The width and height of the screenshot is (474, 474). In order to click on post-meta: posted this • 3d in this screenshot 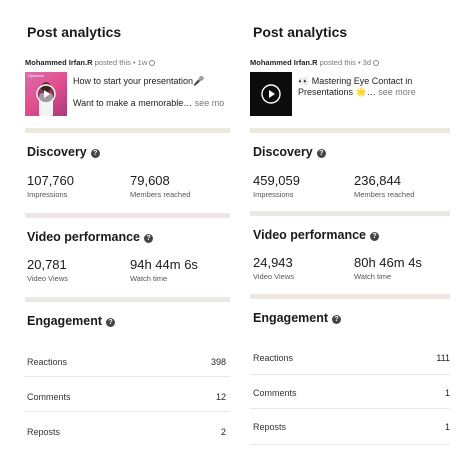, I will do `click(344, 62)`.